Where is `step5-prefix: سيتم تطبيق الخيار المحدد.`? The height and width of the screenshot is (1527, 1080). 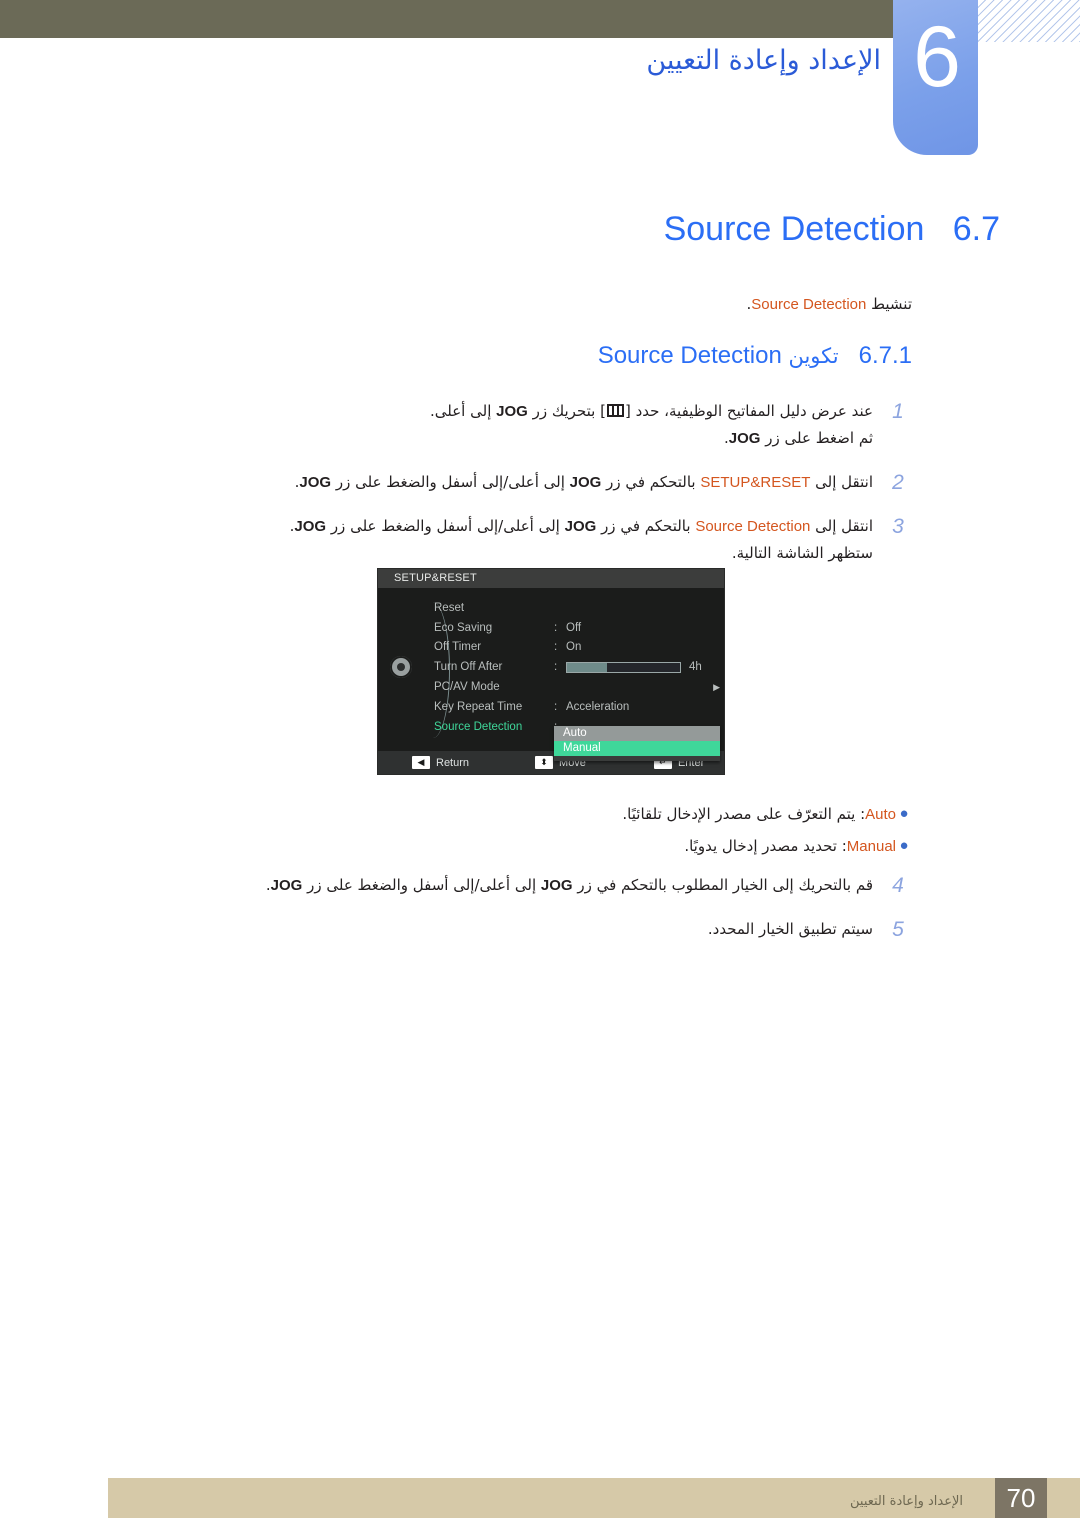
step5-prefix: سيتم تطبيق الخيار المحدد. is located at coordinates (790, 929).